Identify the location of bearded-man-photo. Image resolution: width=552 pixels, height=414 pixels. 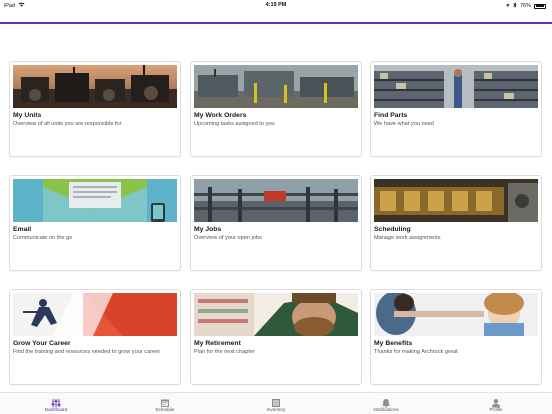
(276, 314).